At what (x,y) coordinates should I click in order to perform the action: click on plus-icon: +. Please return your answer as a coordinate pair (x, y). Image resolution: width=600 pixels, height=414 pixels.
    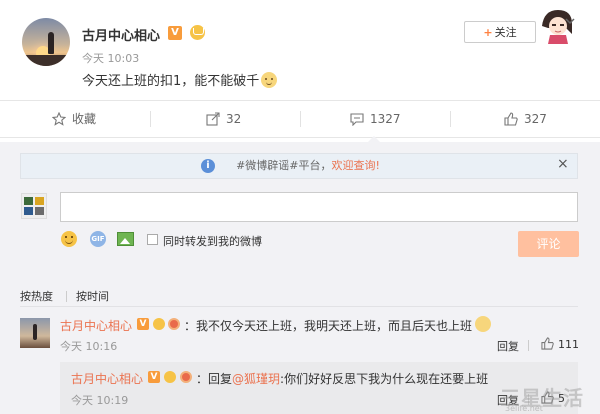
    Looking at the image, I should click on (488, 32).